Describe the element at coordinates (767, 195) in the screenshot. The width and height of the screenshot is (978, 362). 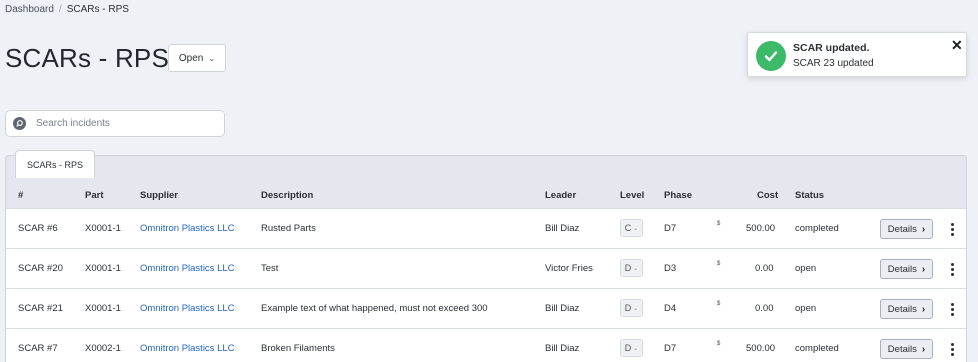
I see `column-header-cost: Cost` at that location.